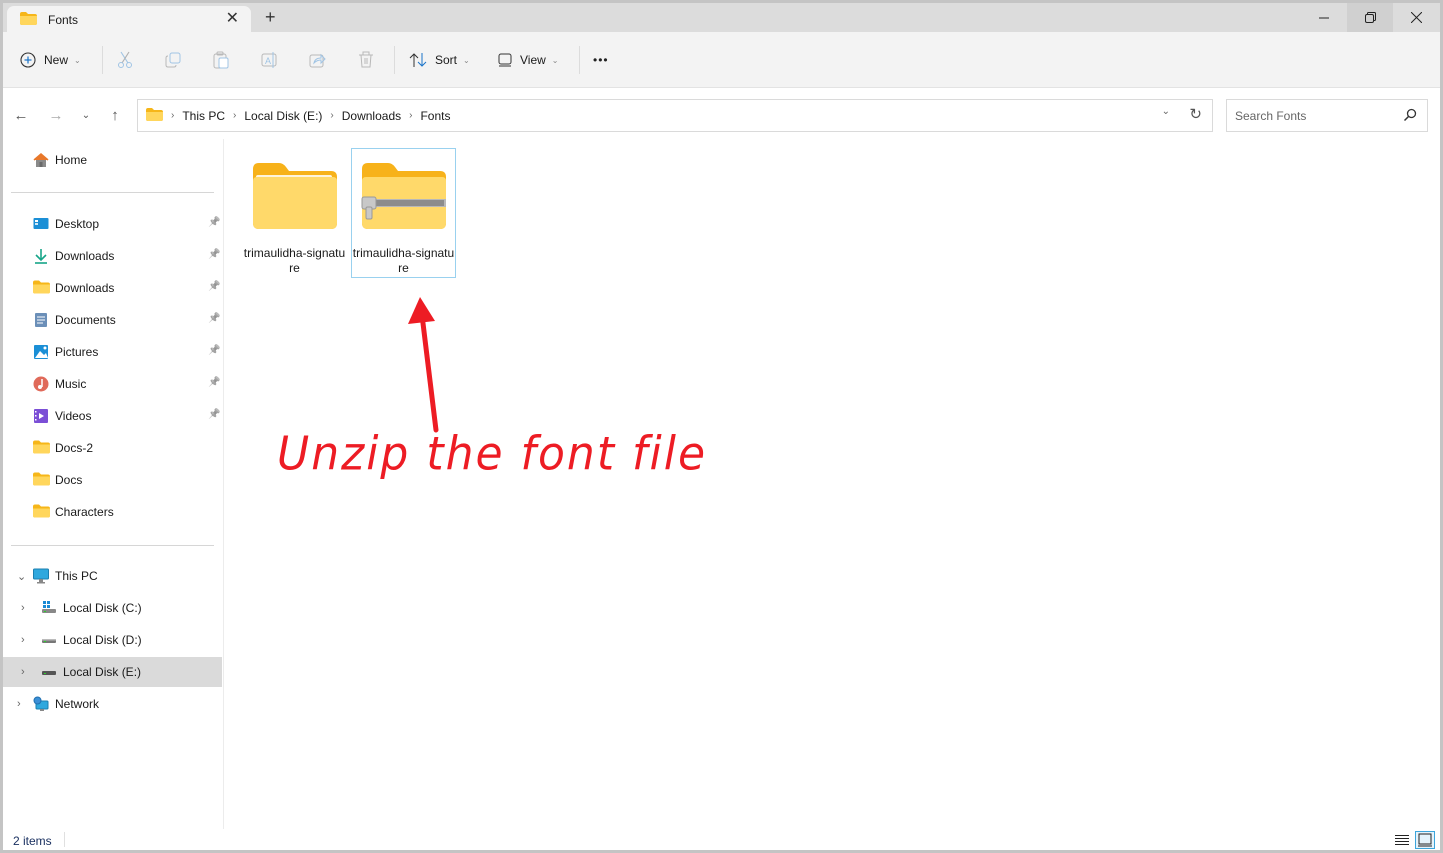 This screenshot has width=1443, height=853. What do you see at coordinates (102, 640) in the screenshot?
I see `sidebar-item-label: Local Disk (D:)` at bounding box center [102, 640].